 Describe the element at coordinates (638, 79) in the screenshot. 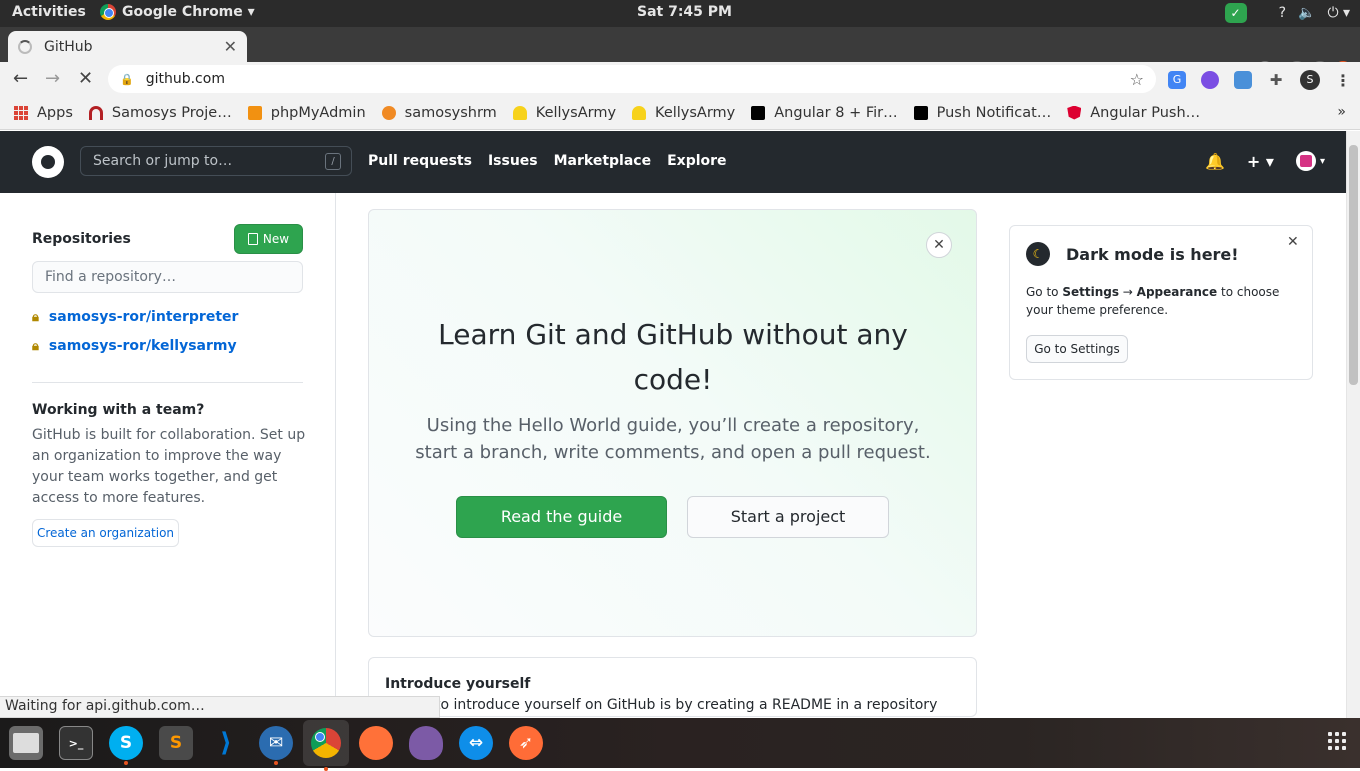

I see `url-text: github.com` at that location.